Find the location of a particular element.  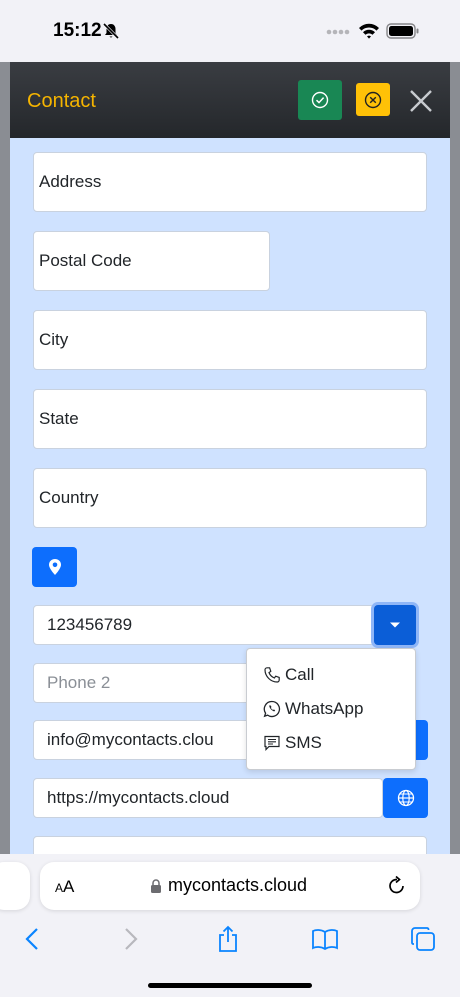

x-circle-icon is located at coordinates (373, 99).